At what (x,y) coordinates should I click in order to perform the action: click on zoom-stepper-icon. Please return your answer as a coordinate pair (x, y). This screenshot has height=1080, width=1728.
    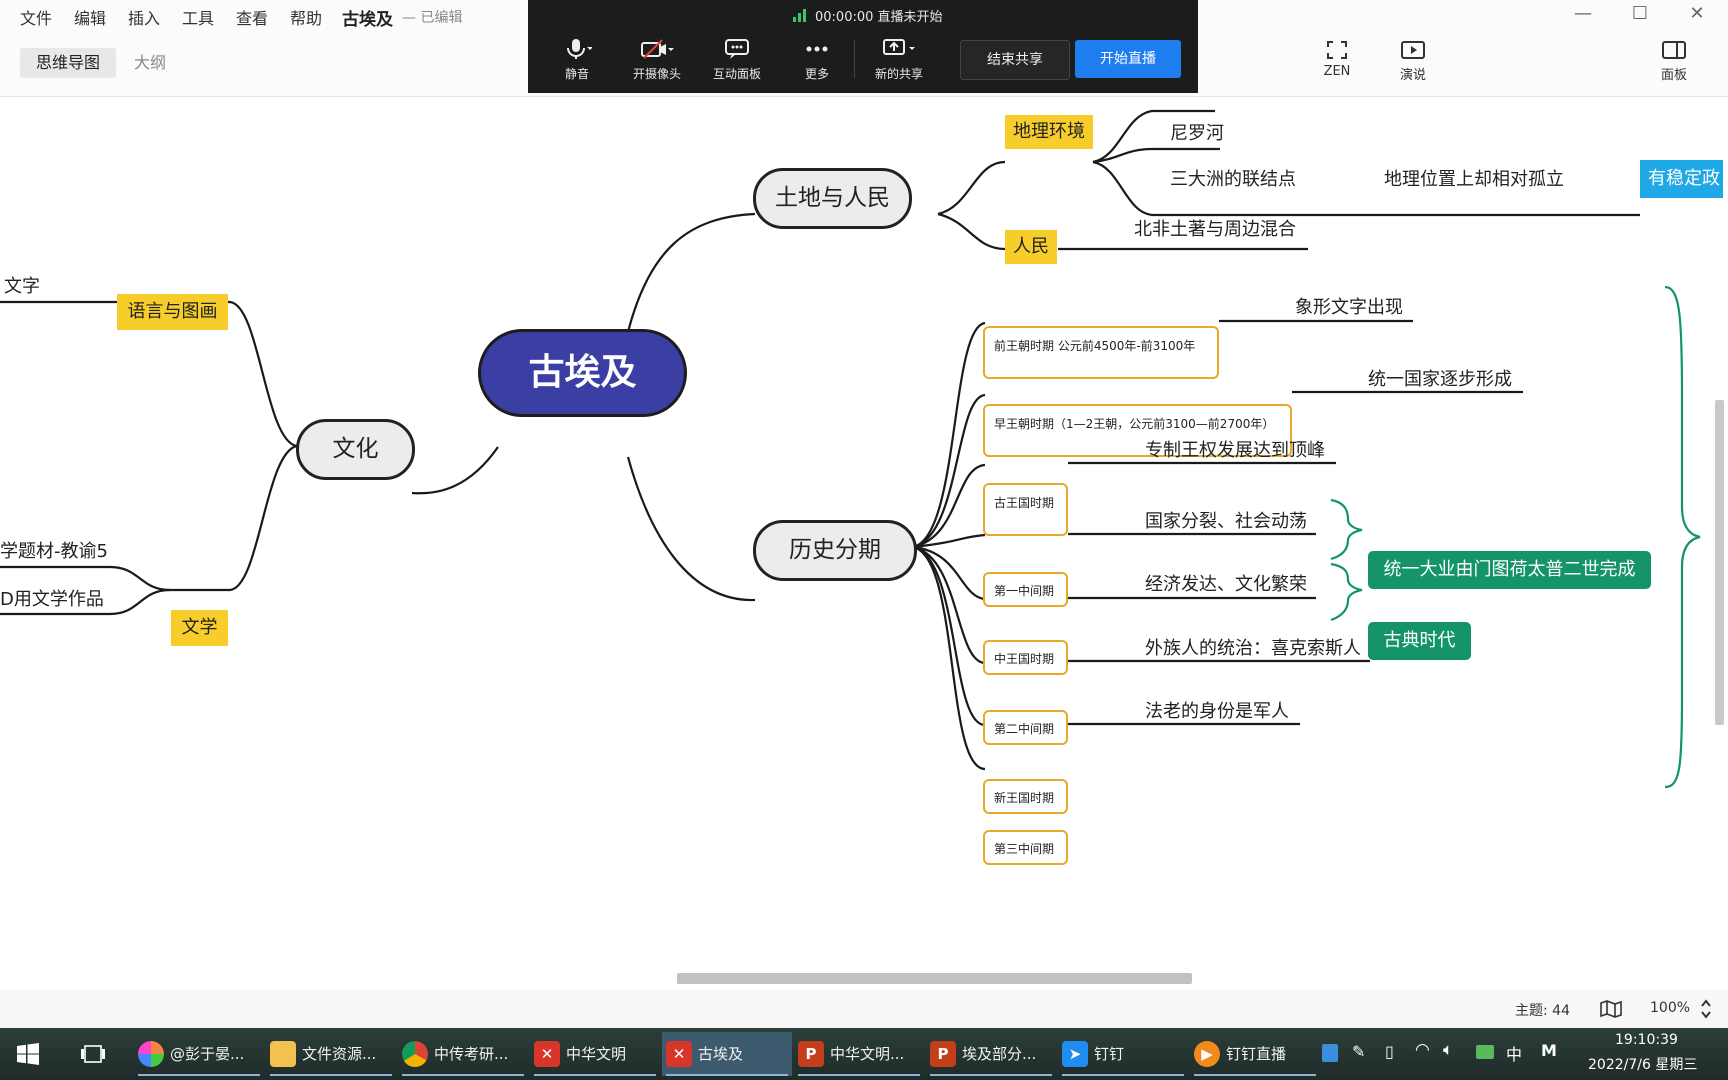
    Looking at the image, I should click on (1706, 1009).